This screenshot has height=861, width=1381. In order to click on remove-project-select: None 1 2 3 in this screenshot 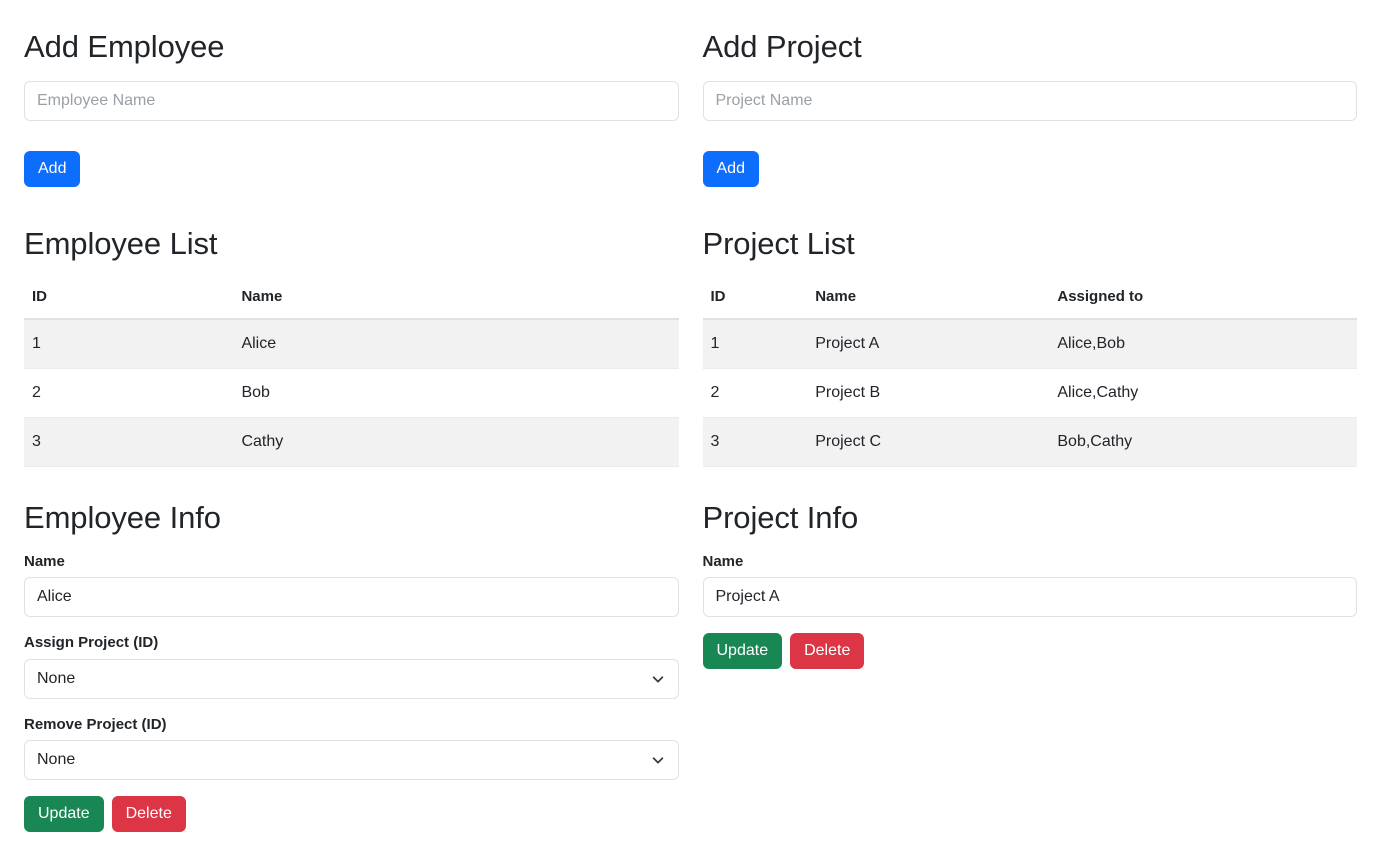, I will do `click(351, 759)`.